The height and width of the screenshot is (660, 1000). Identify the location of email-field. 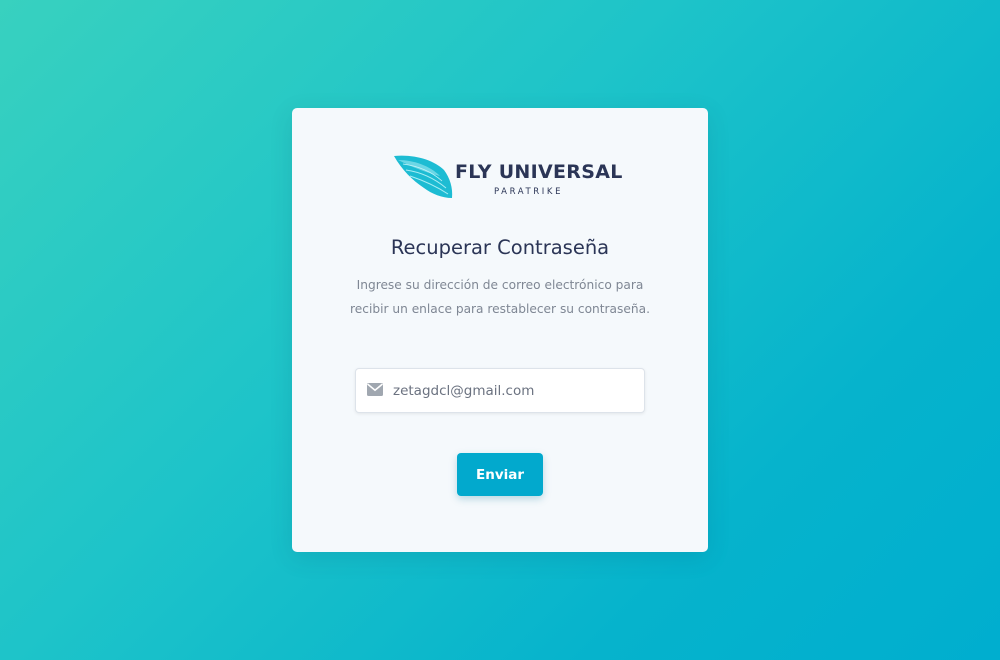
(500, 390).